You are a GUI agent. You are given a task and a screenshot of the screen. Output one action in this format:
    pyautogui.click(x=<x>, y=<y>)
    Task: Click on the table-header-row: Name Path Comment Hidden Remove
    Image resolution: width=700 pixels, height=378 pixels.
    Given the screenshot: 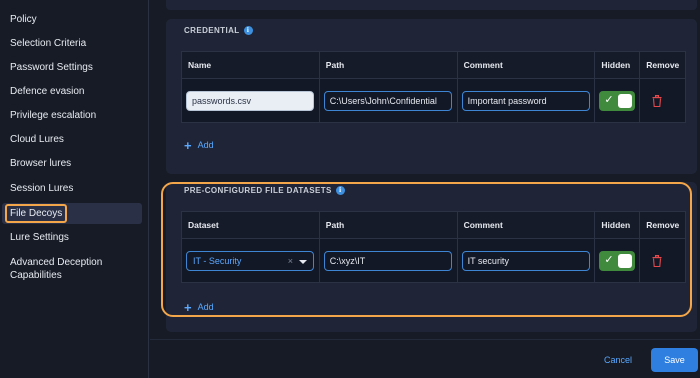 What is the action you would take?
    pyautogui.click(x=433, y=65)
    